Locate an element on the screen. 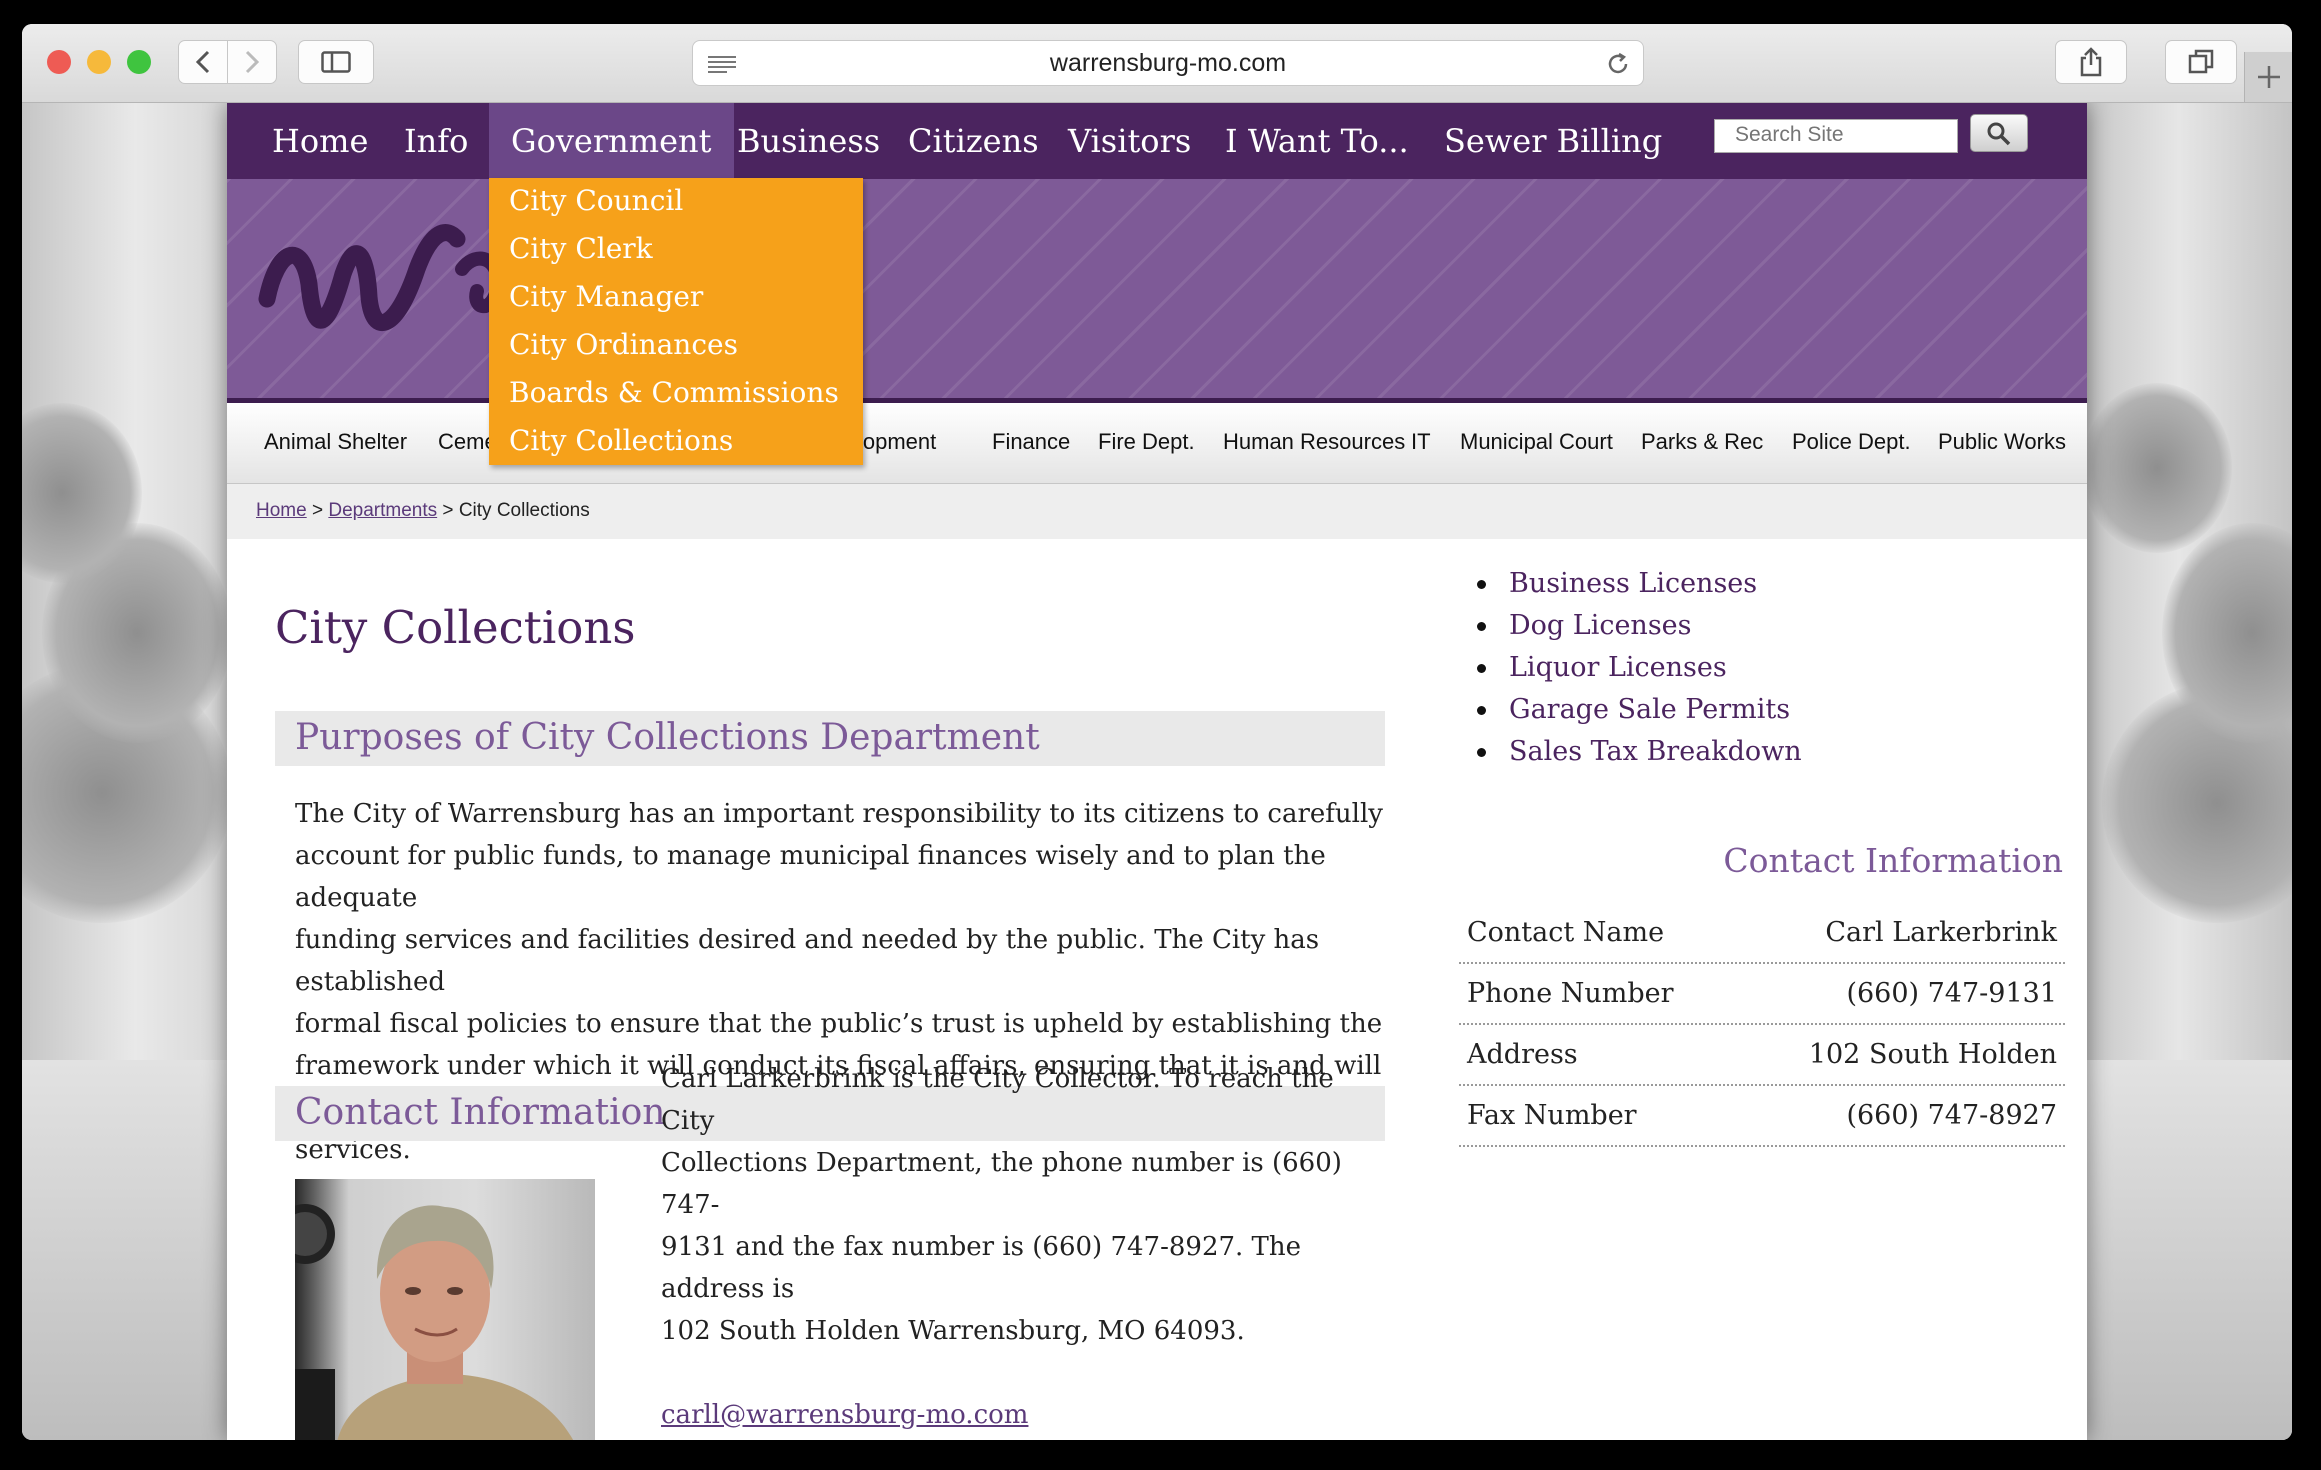 This screenshot has height=1470, width=2321. share-icon is located at coordinates (2091, 62).